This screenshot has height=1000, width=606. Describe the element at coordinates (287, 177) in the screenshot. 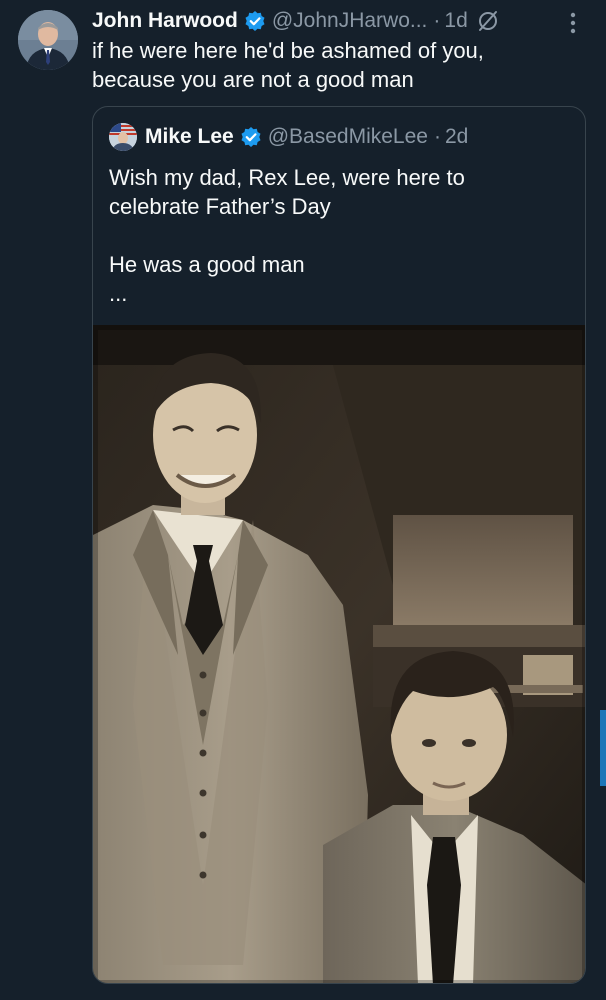

I see `quoted-text-line: Wish my dad, Rex Lee, were here to` at that location.